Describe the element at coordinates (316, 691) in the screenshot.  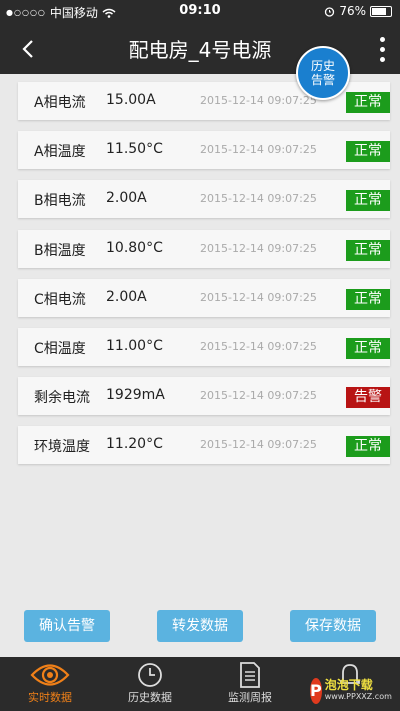
I see `watermark-badge-icon: P` at that location.